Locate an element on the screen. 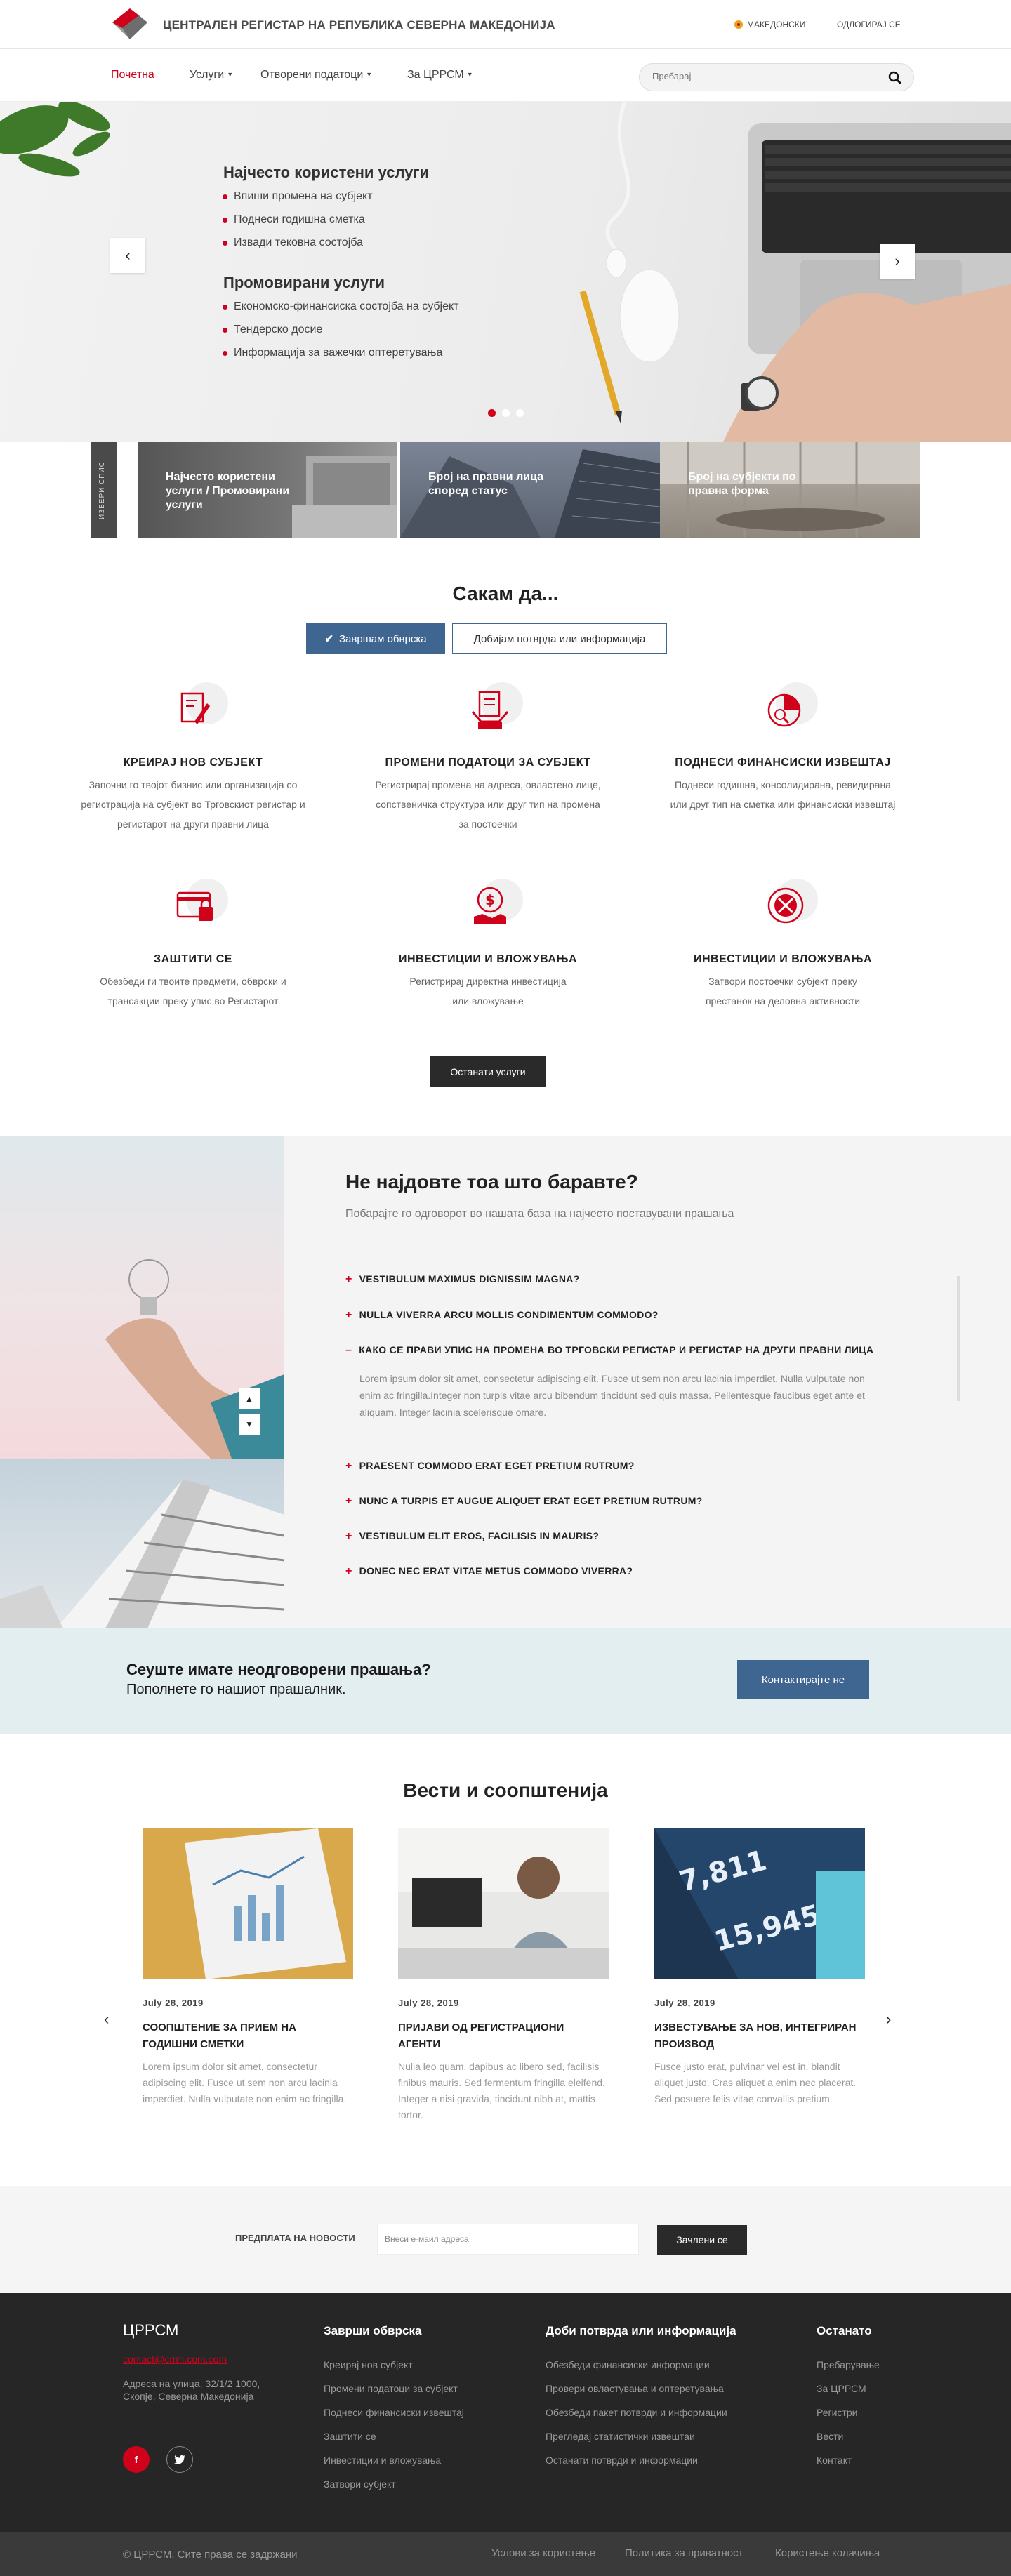 The image size is (1011, 2576). tile-title: Број на правни лица според статус is located at coordinates (485, 484).